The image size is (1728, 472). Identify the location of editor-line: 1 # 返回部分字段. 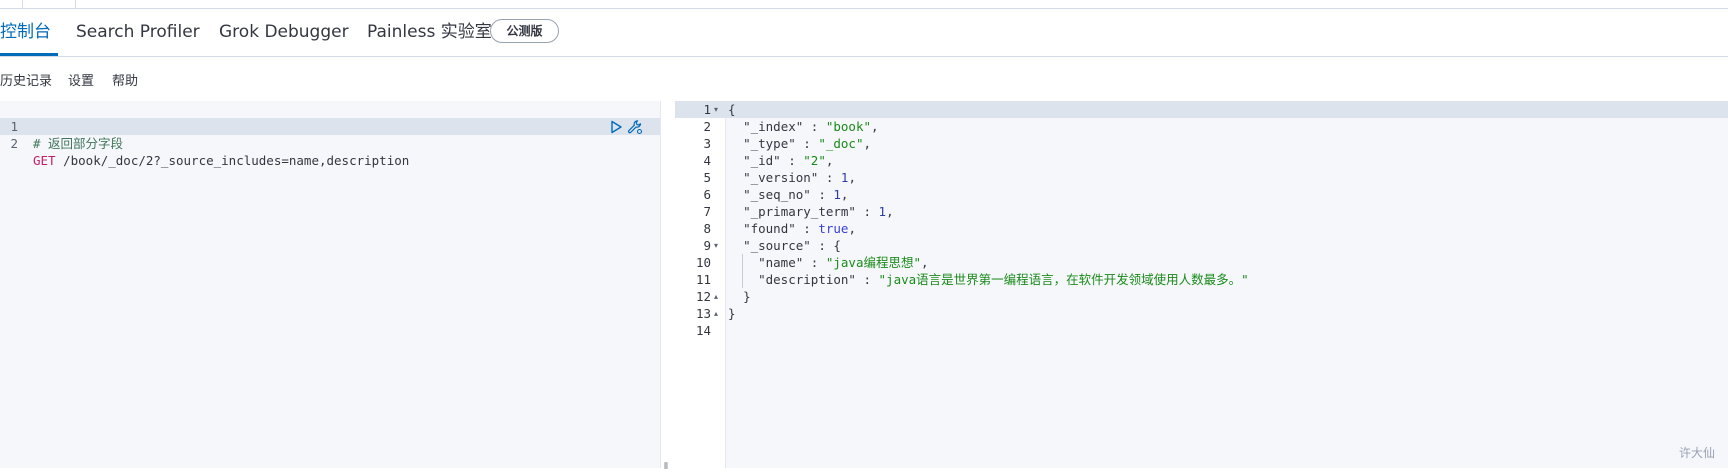
(61, 126).